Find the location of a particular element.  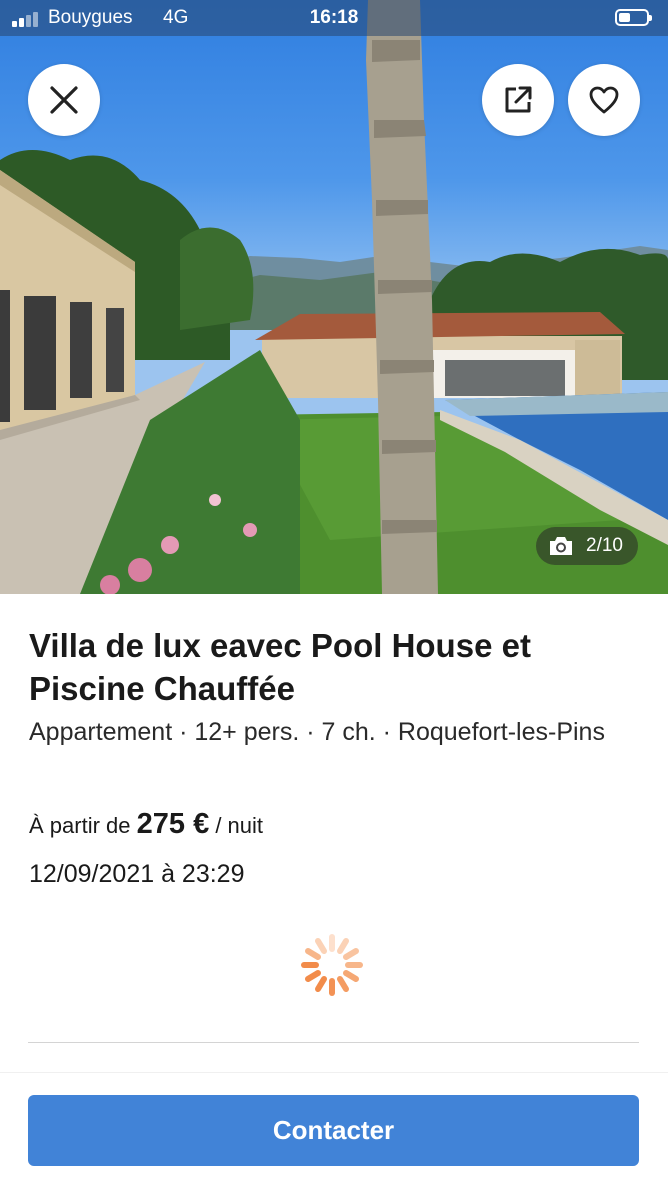

photo-counter: 2/10 is located at coordinates (587, 546).